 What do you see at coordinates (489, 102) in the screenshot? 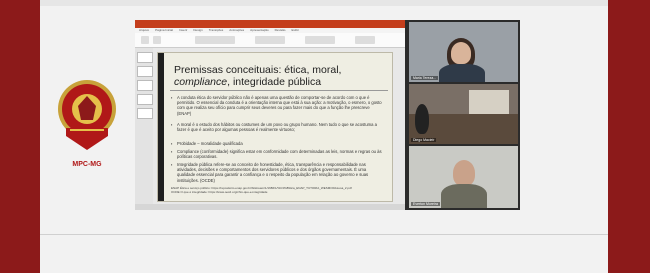
I see `room-window` at bounding box center [489, 102].